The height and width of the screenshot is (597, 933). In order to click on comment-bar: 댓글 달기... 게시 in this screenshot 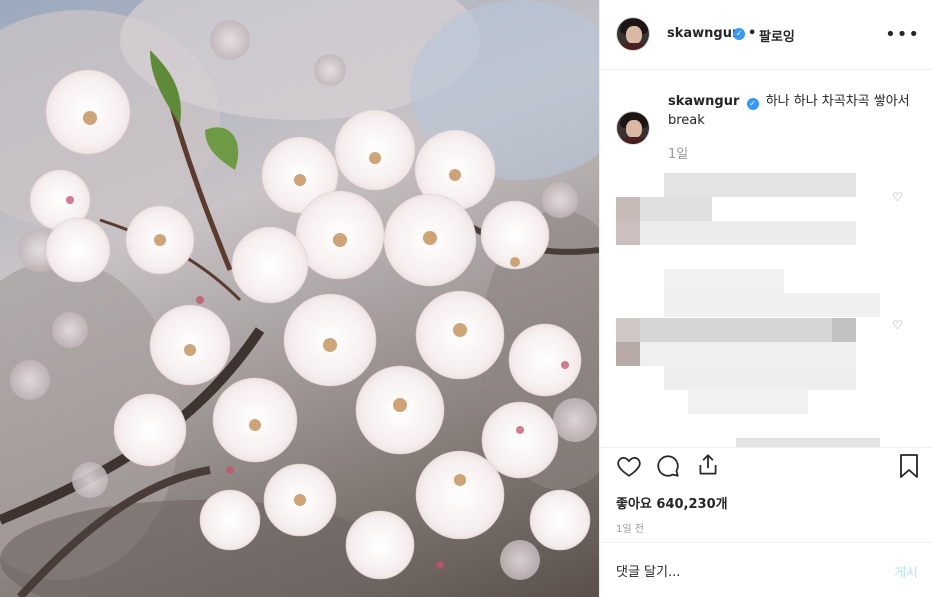, I will do `click(766, 569)`.